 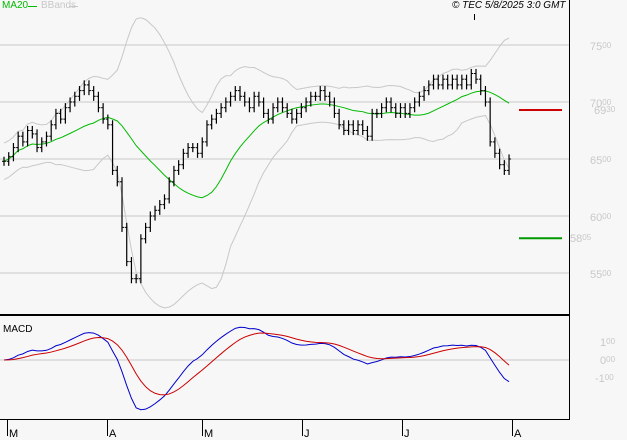 I want to click on macd-signal-line, so click(x=256, y=364).